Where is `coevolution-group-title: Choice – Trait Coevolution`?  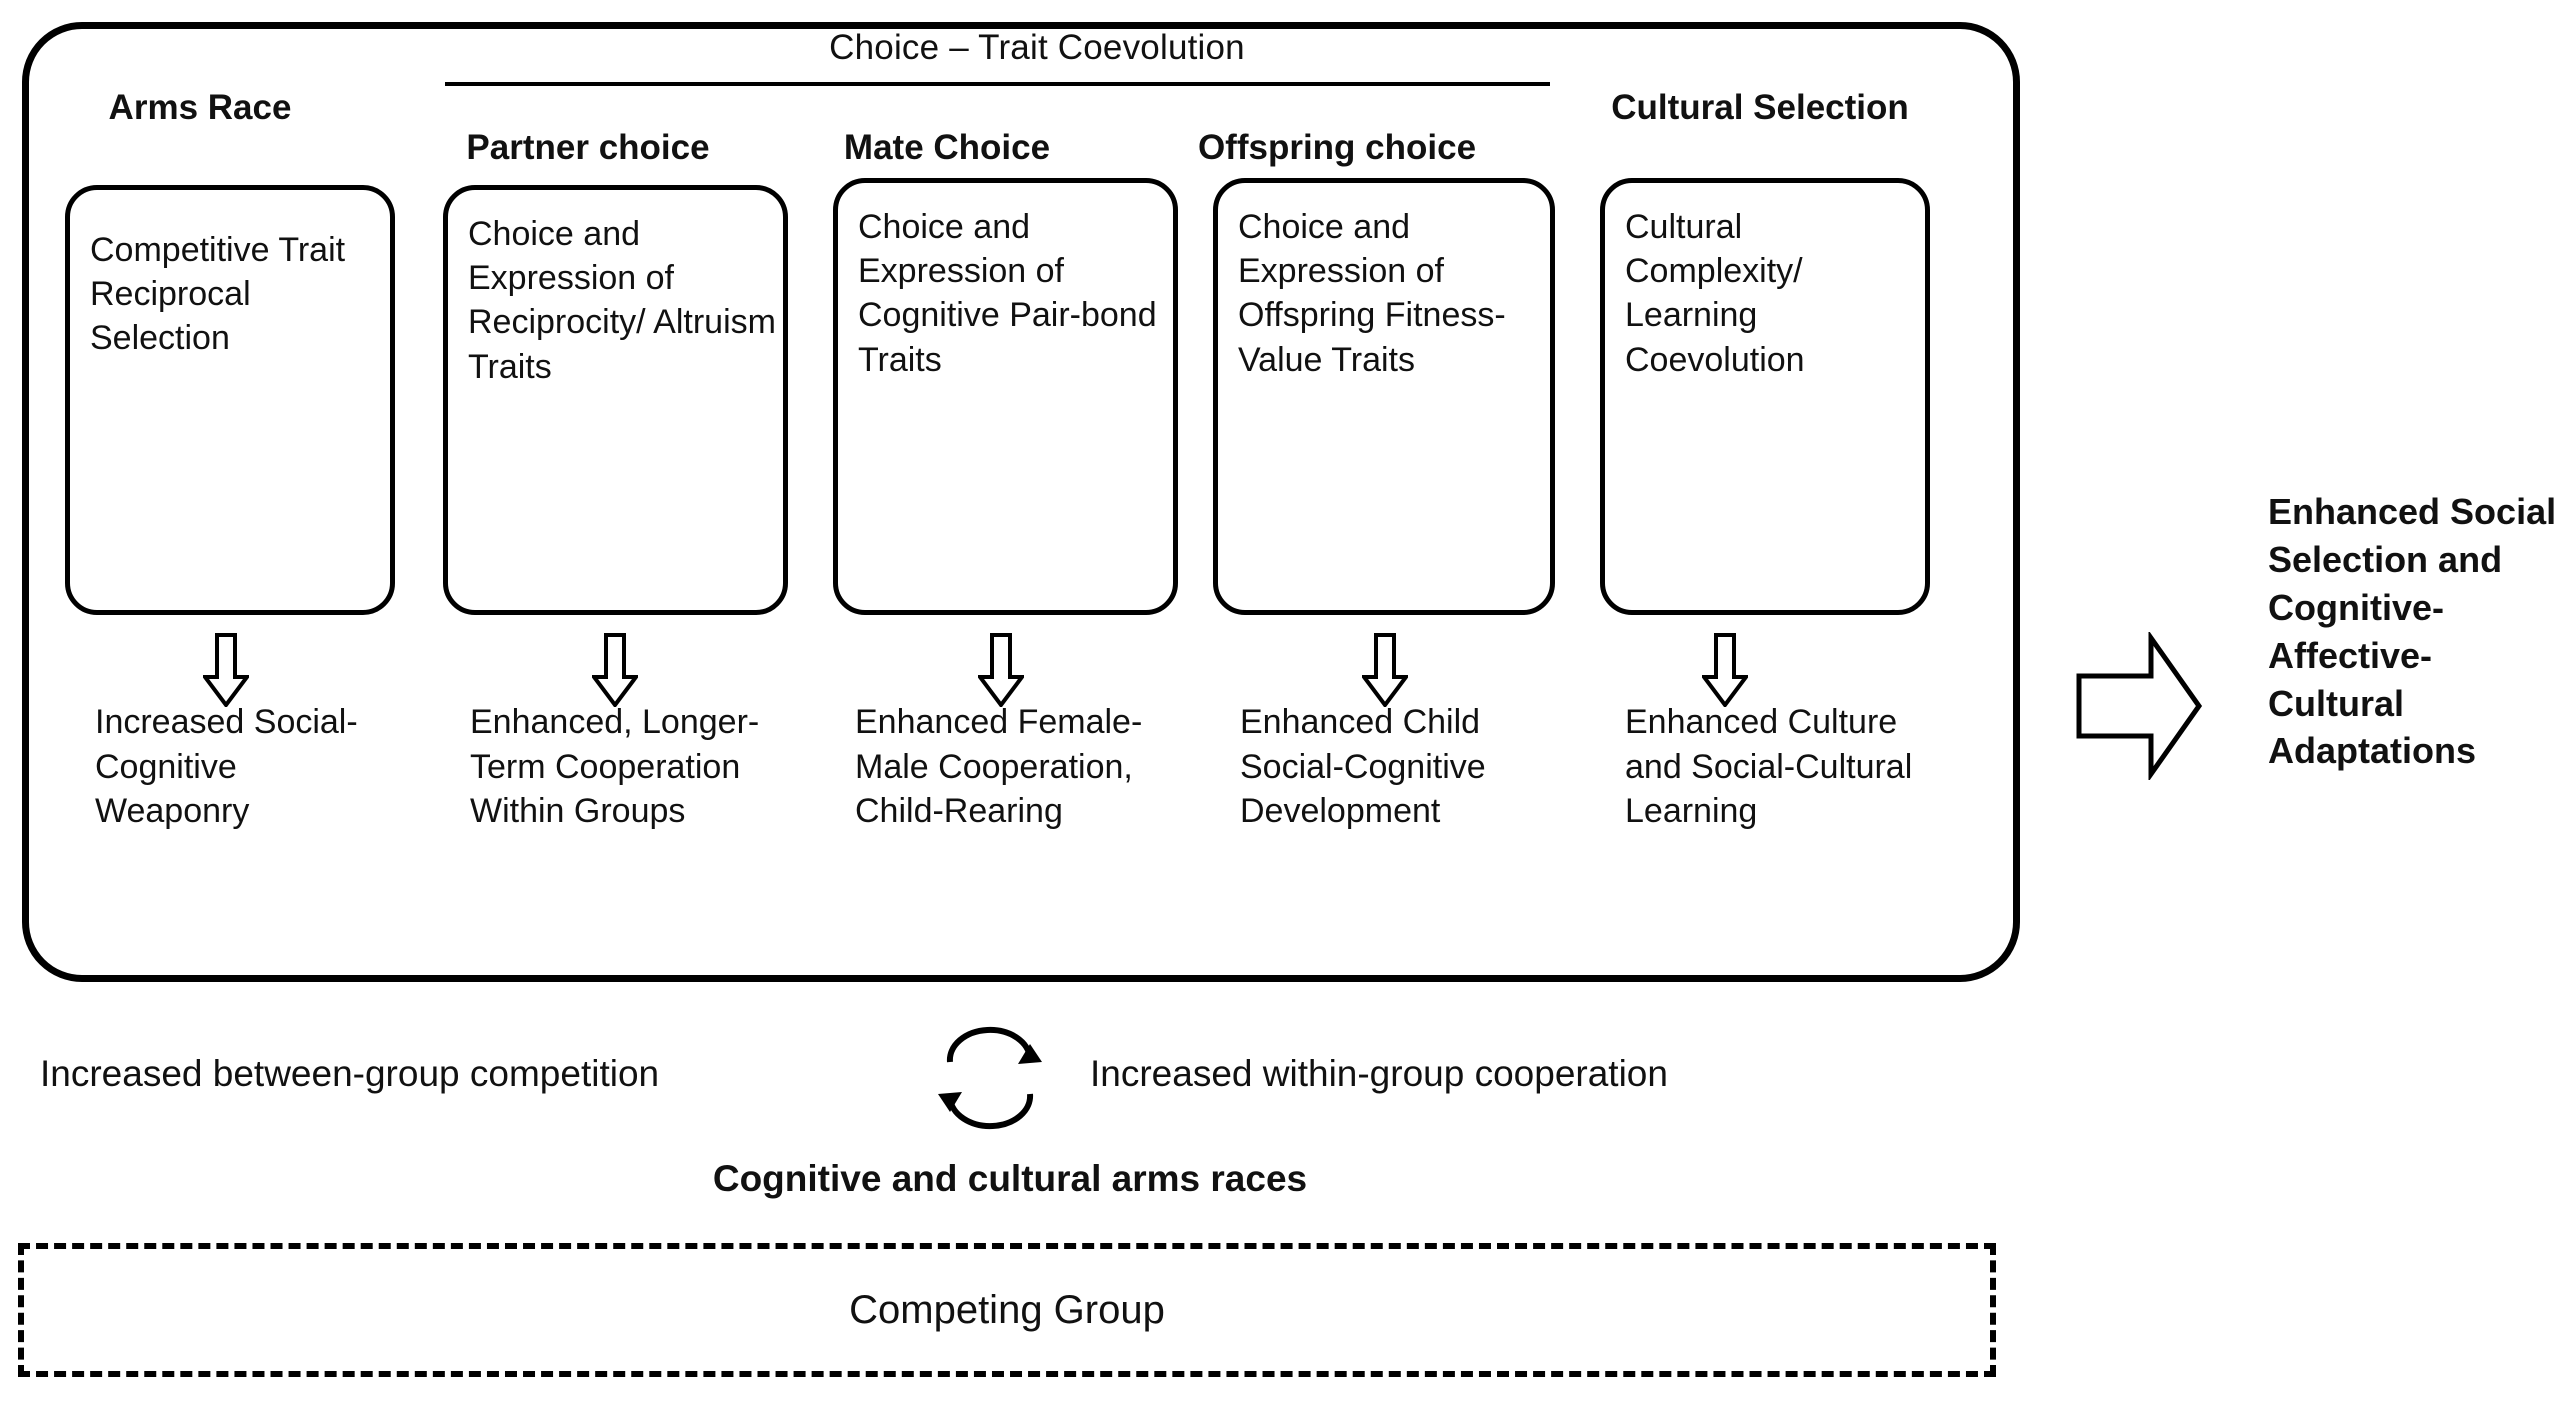
coevolution-group-title: Choice – Trait Coevolution is located at coordinates (1037, 47).